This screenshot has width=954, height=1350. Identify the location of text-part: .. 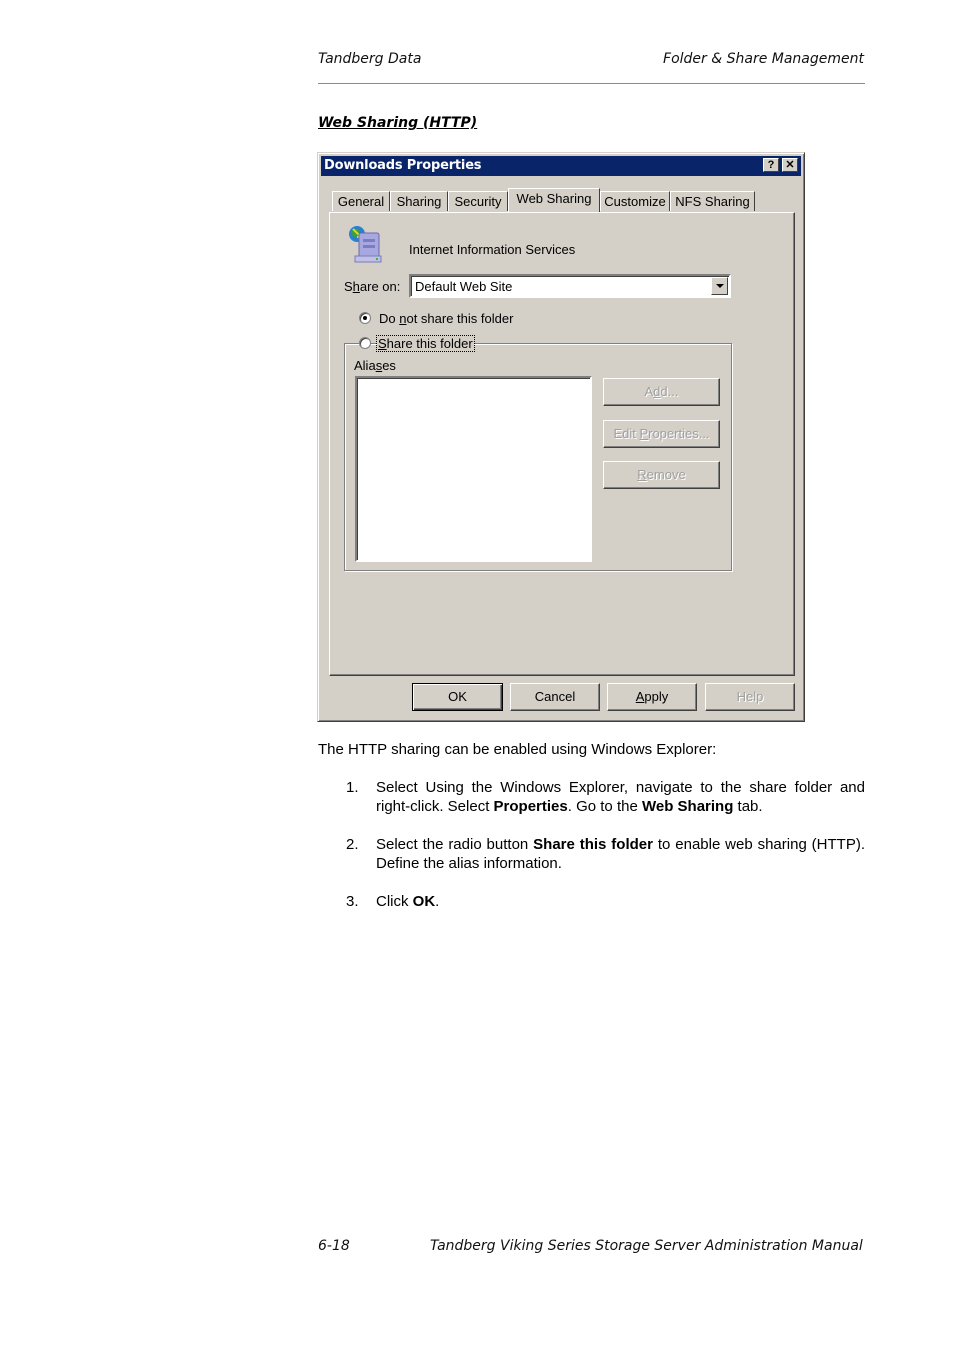
(437, 901).